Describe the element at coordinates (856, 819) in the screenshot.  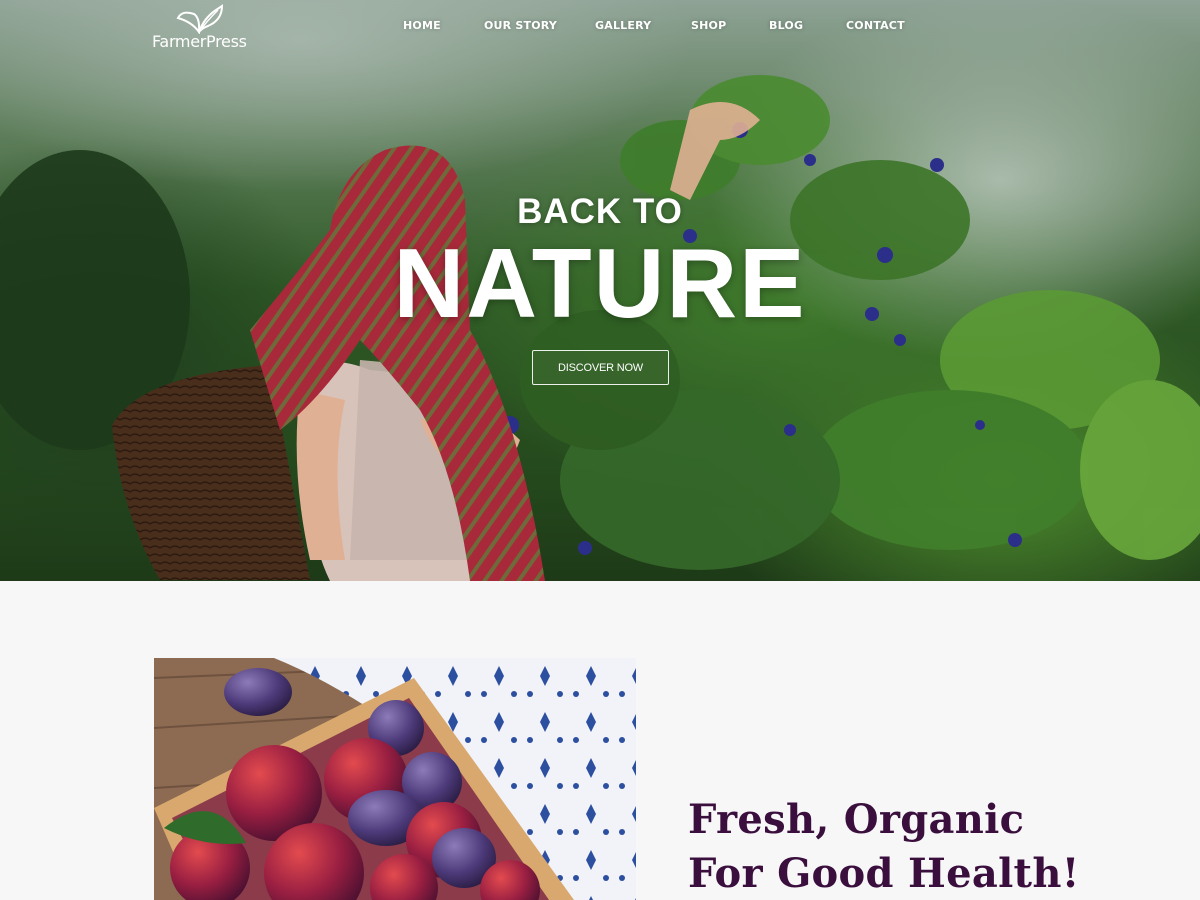
I see `headline-line-1: Fresh, Organic` at that location.